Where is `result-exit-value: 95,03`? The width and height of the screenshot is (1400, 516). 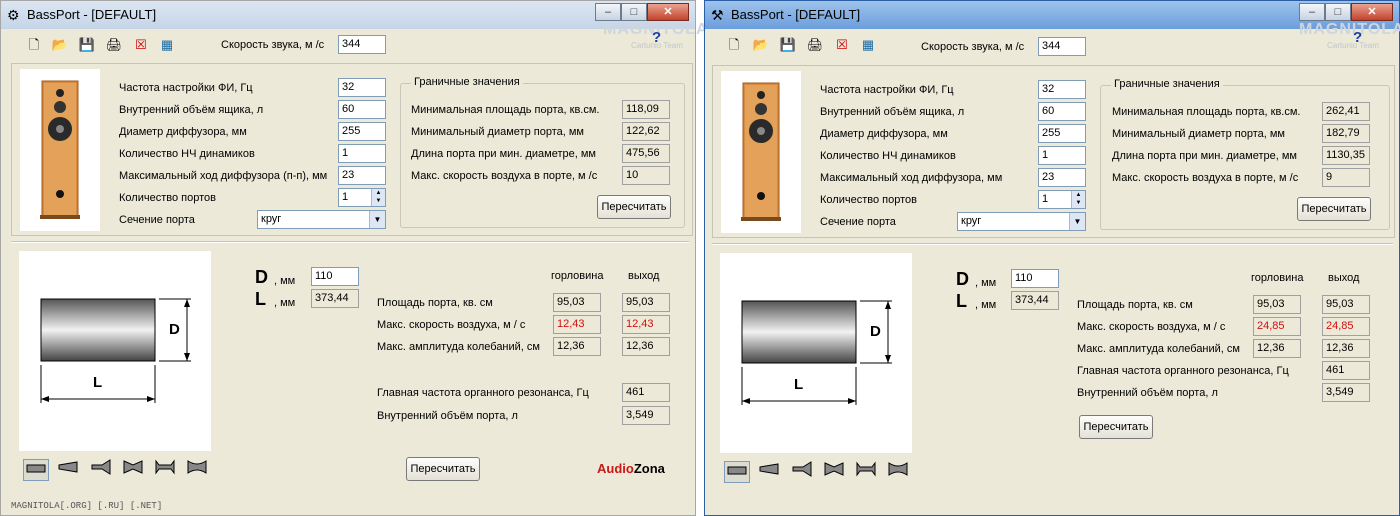 result-exit-value: 95,03 is located at coordinates (646, 302).